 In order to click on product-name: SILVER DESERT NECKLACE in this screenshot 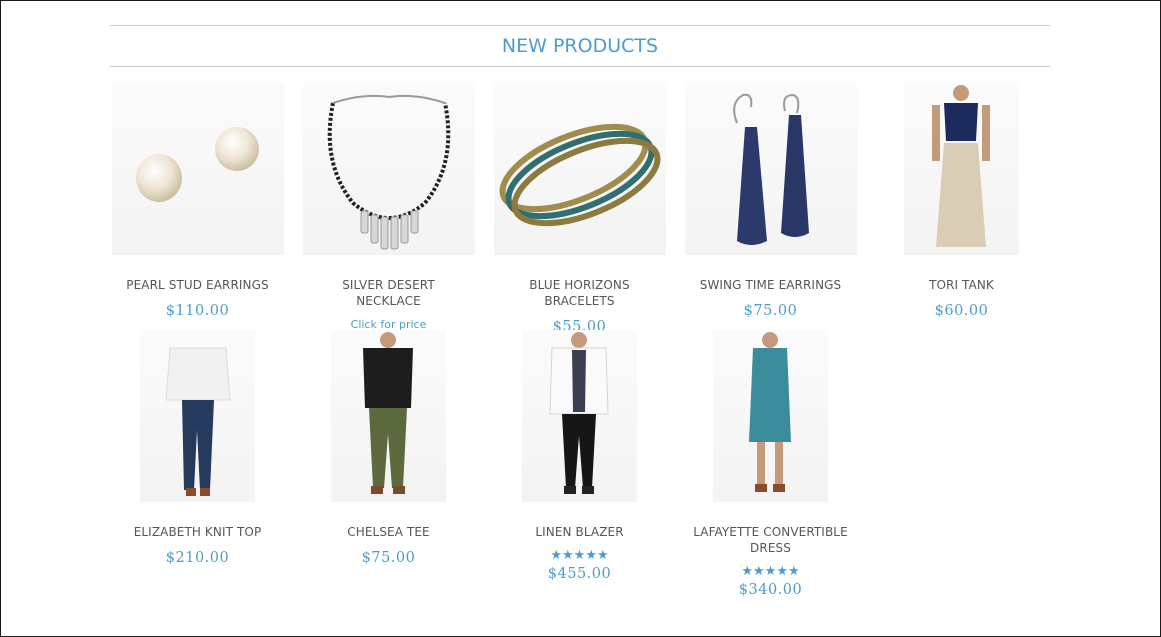, I will do `click(388, 293)`.